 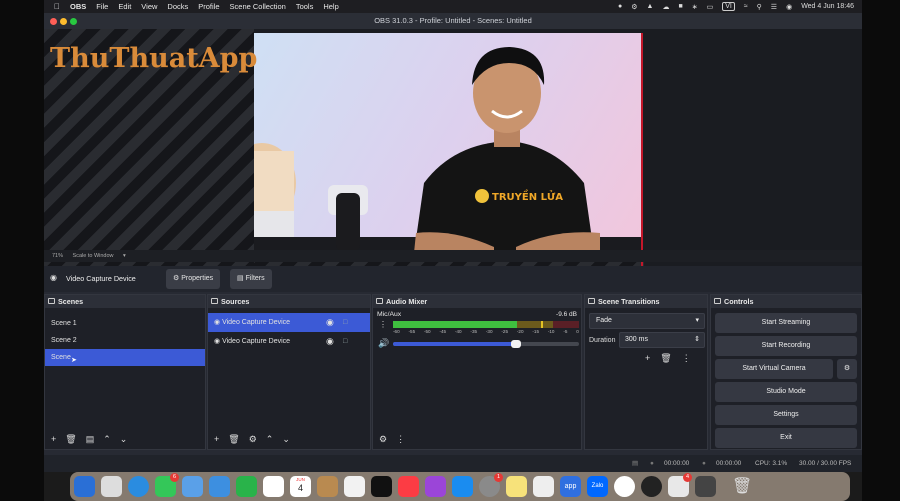 What do you see at coordinates (78, 6) in the screenshot?
I see `menu-app-name: OBS` at bounding box center [78, 6].